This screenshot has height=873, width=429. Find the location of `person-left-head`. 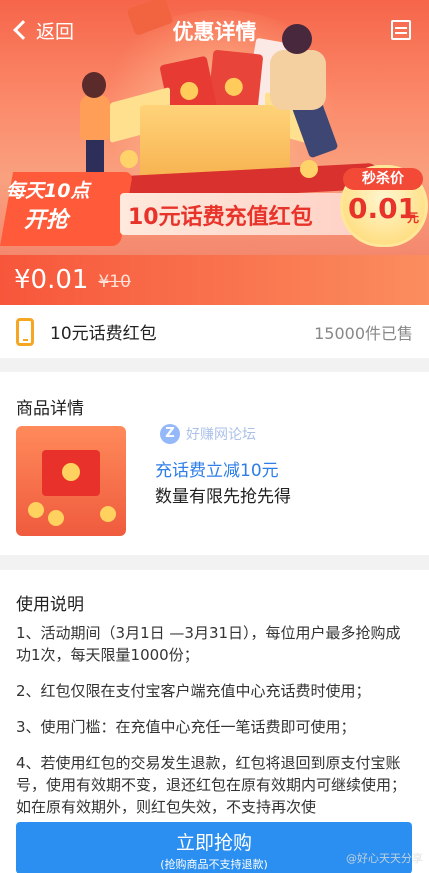

person-left-head is located at coordinates (94, 85).